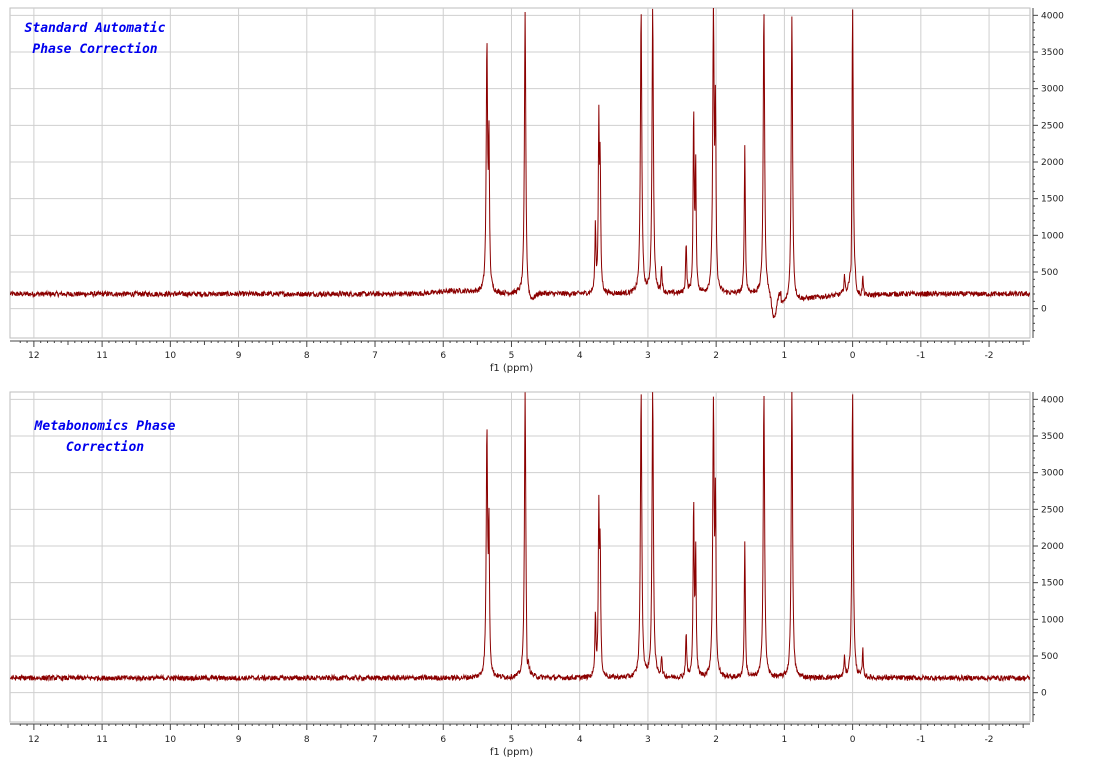 This screenshot has height=768, width=1096. What do you see at coordinates (95, 39) in the screenshot?
I see `top-panel-title: Standard Automatic Phase Correction` at bounding box center [95, 39].